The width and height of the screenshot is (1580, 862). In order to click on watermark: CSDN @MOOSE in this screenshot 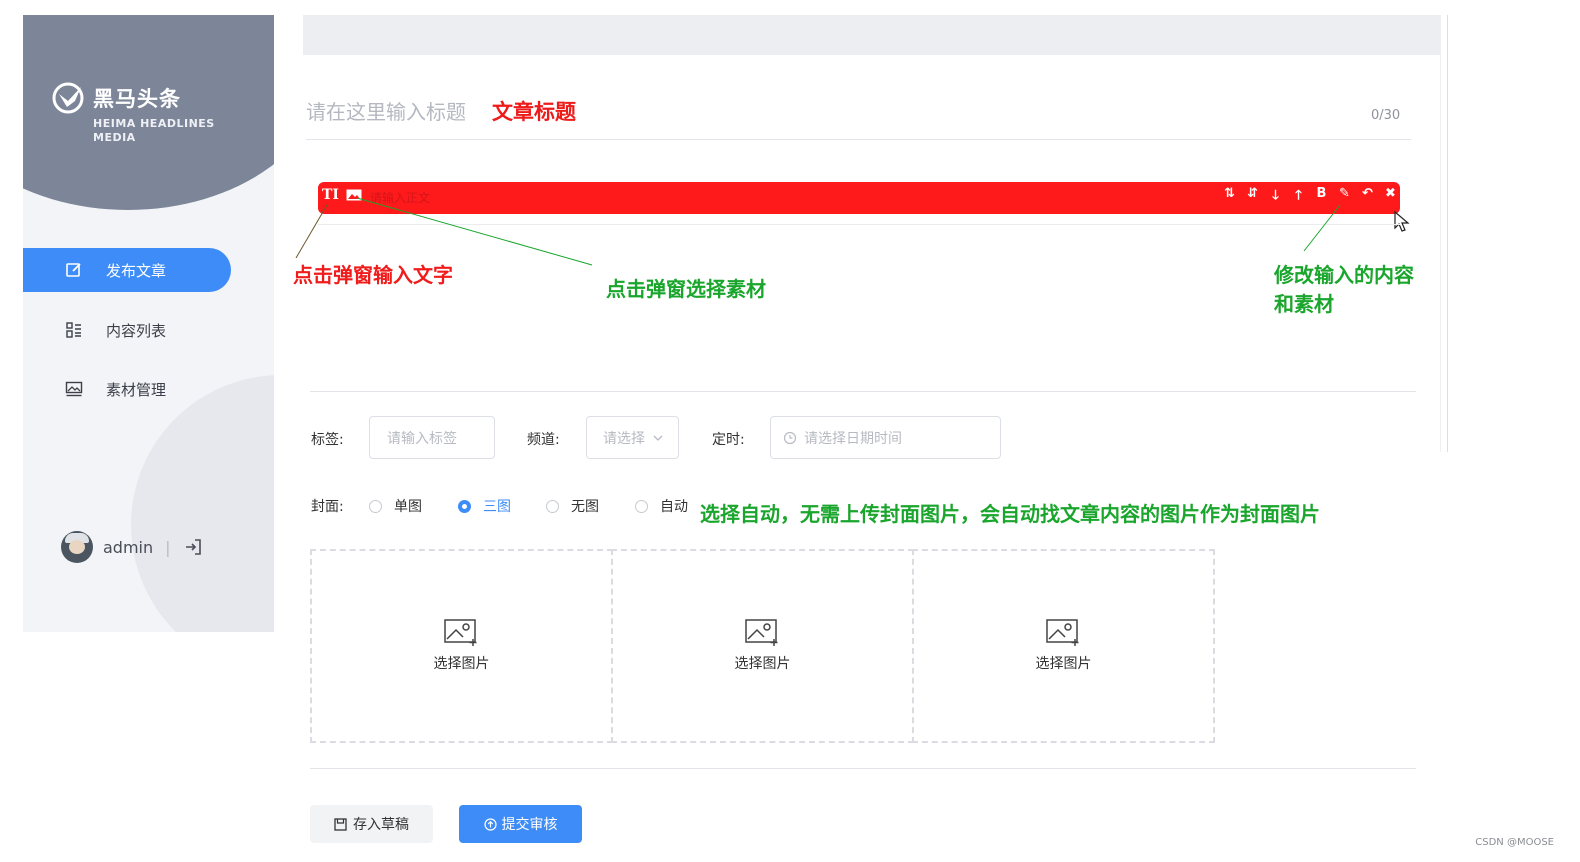, I will do `click(1514, 842)`.